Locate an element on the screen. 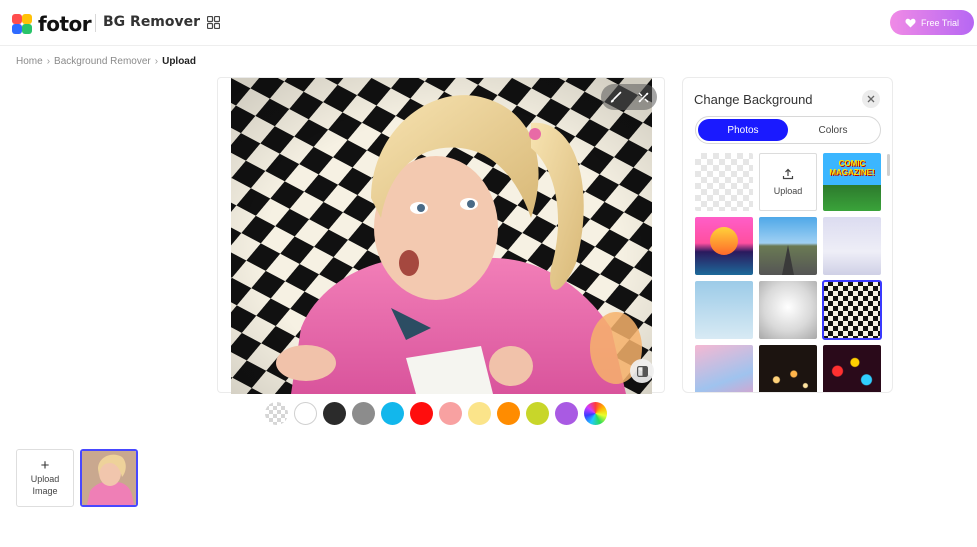  breadcrumb-home: Home is located at coordinates (29, 61).